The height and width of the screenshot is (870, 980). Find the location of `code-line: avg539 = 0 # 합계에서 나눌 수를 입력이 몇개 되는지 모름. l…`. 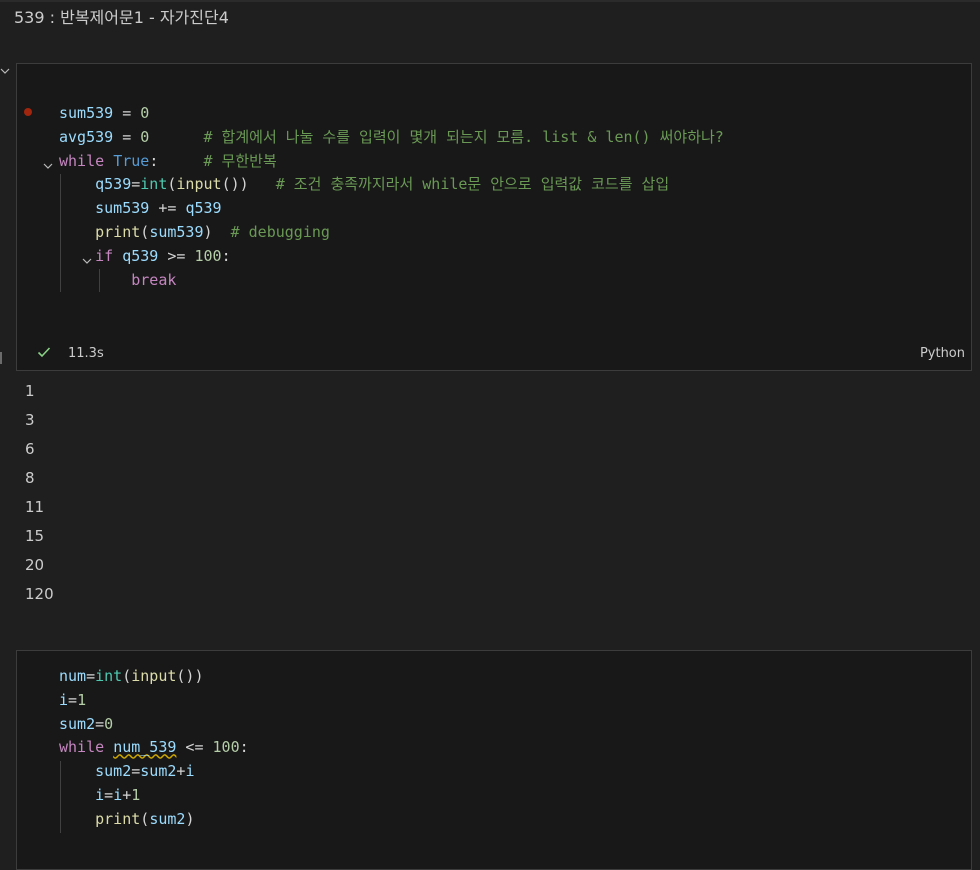

code-line: avg539 = 0 # 합계에서 나눌 수를 입력이 몇개 되는지 모름. l… is located at coordinates (391, 138).